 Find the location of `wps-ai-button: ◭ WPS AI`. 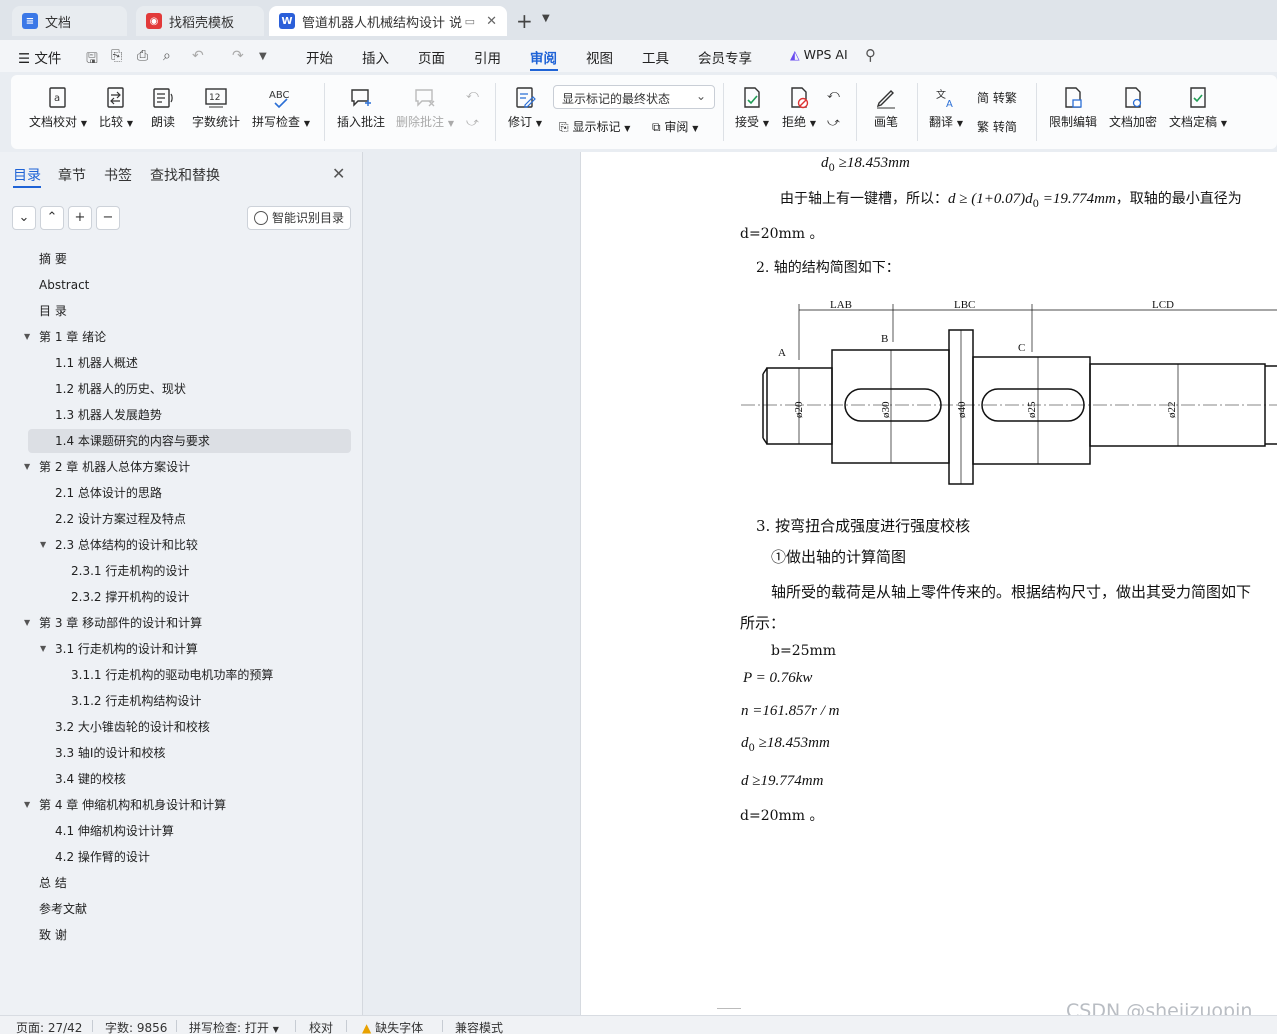

wps-ai-button: ◭ WPS AI is located at coordinates (819, 54).